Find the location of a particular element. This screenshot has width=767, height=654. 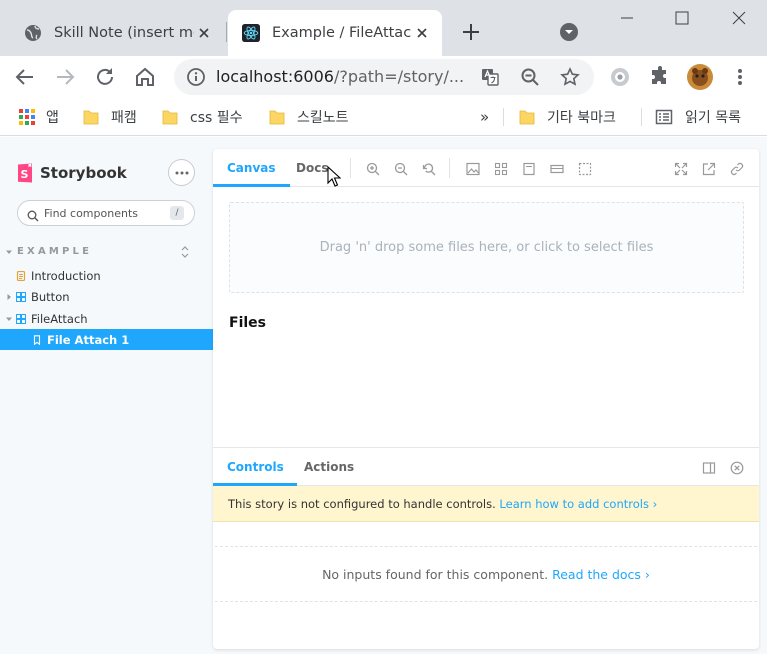

outline-icon is located at coordinates (585, 168).